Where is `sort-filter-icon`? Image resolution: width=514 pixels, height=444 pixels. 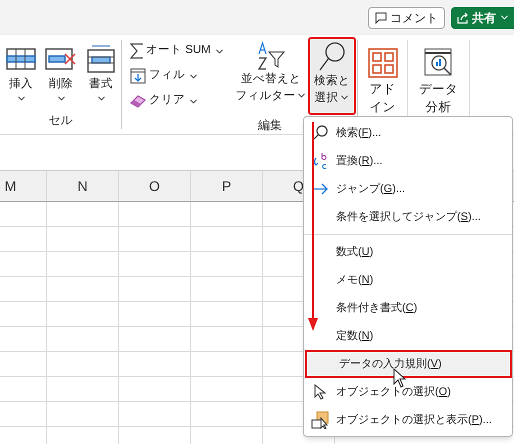
sort-filter-icon is located at coordinates (271, 56).